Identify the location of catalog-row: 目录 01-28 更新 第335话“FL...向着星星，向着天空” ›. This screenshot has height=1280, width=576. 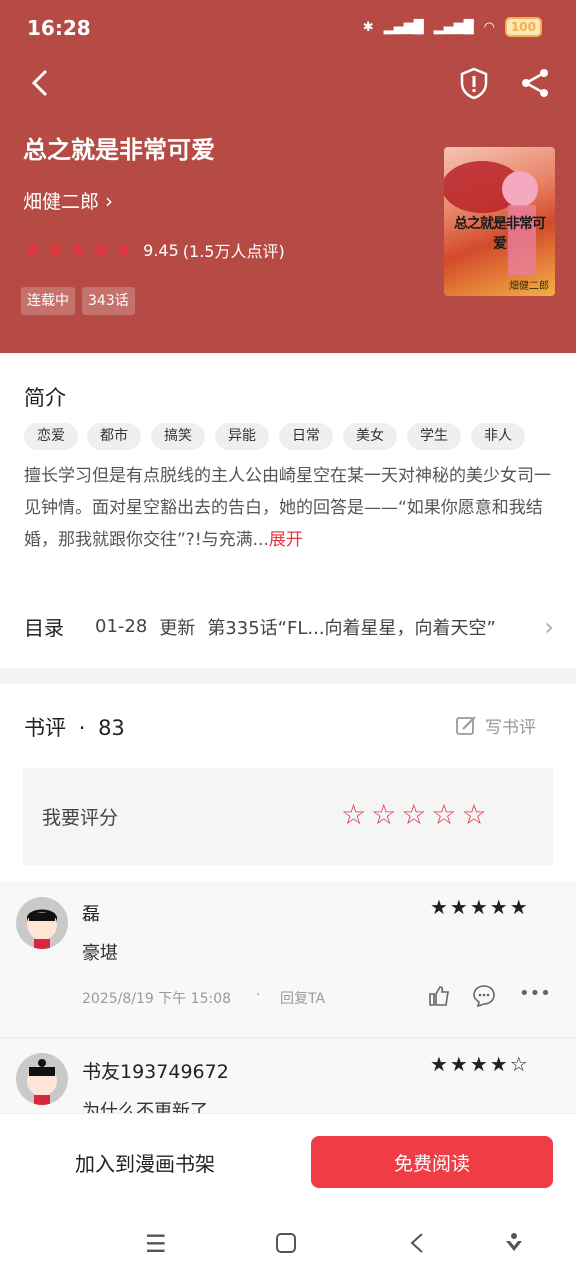
(289, 626).